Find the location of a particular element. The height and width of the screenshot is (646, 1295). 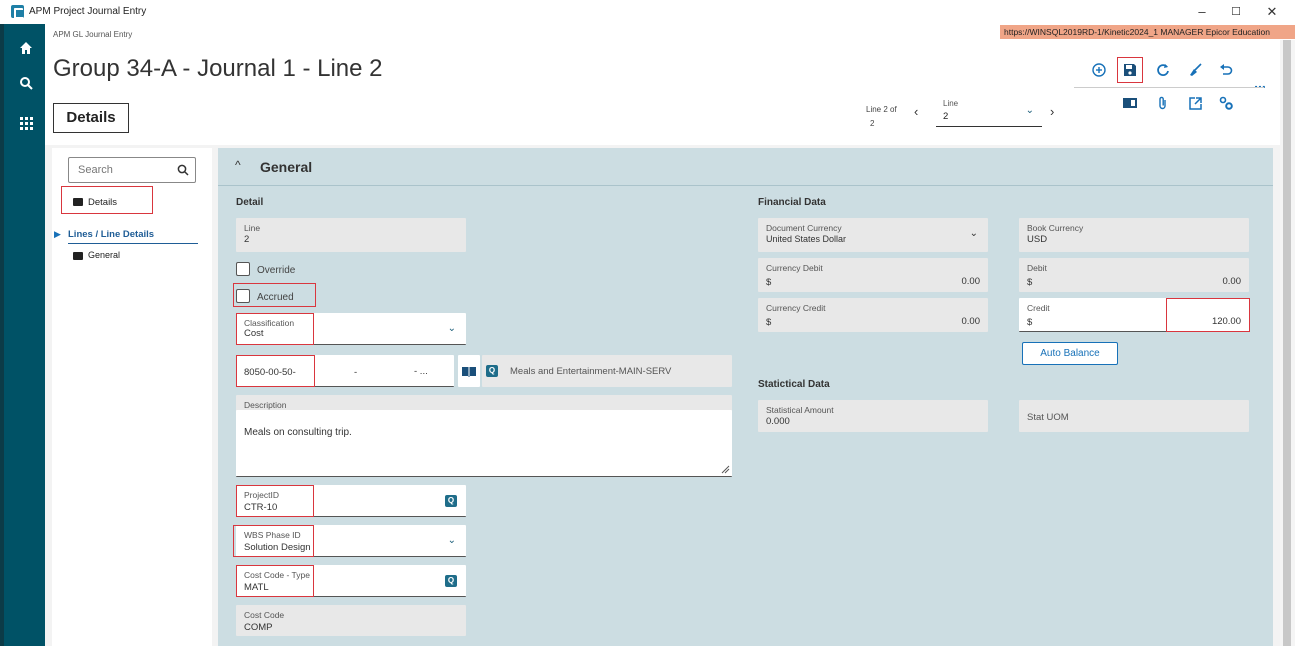

app-icon is located at coordinates (17, 12).